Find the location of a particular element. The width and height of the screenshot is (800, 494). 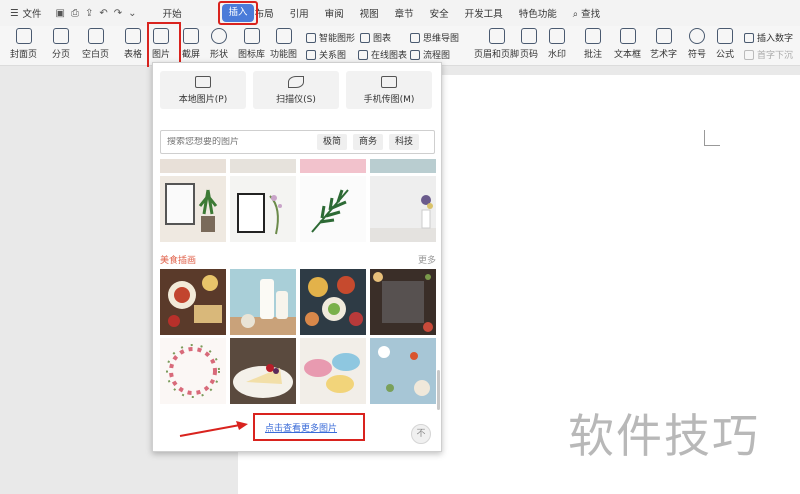

shape-button: 形状 is located at coordinates (219, 44).